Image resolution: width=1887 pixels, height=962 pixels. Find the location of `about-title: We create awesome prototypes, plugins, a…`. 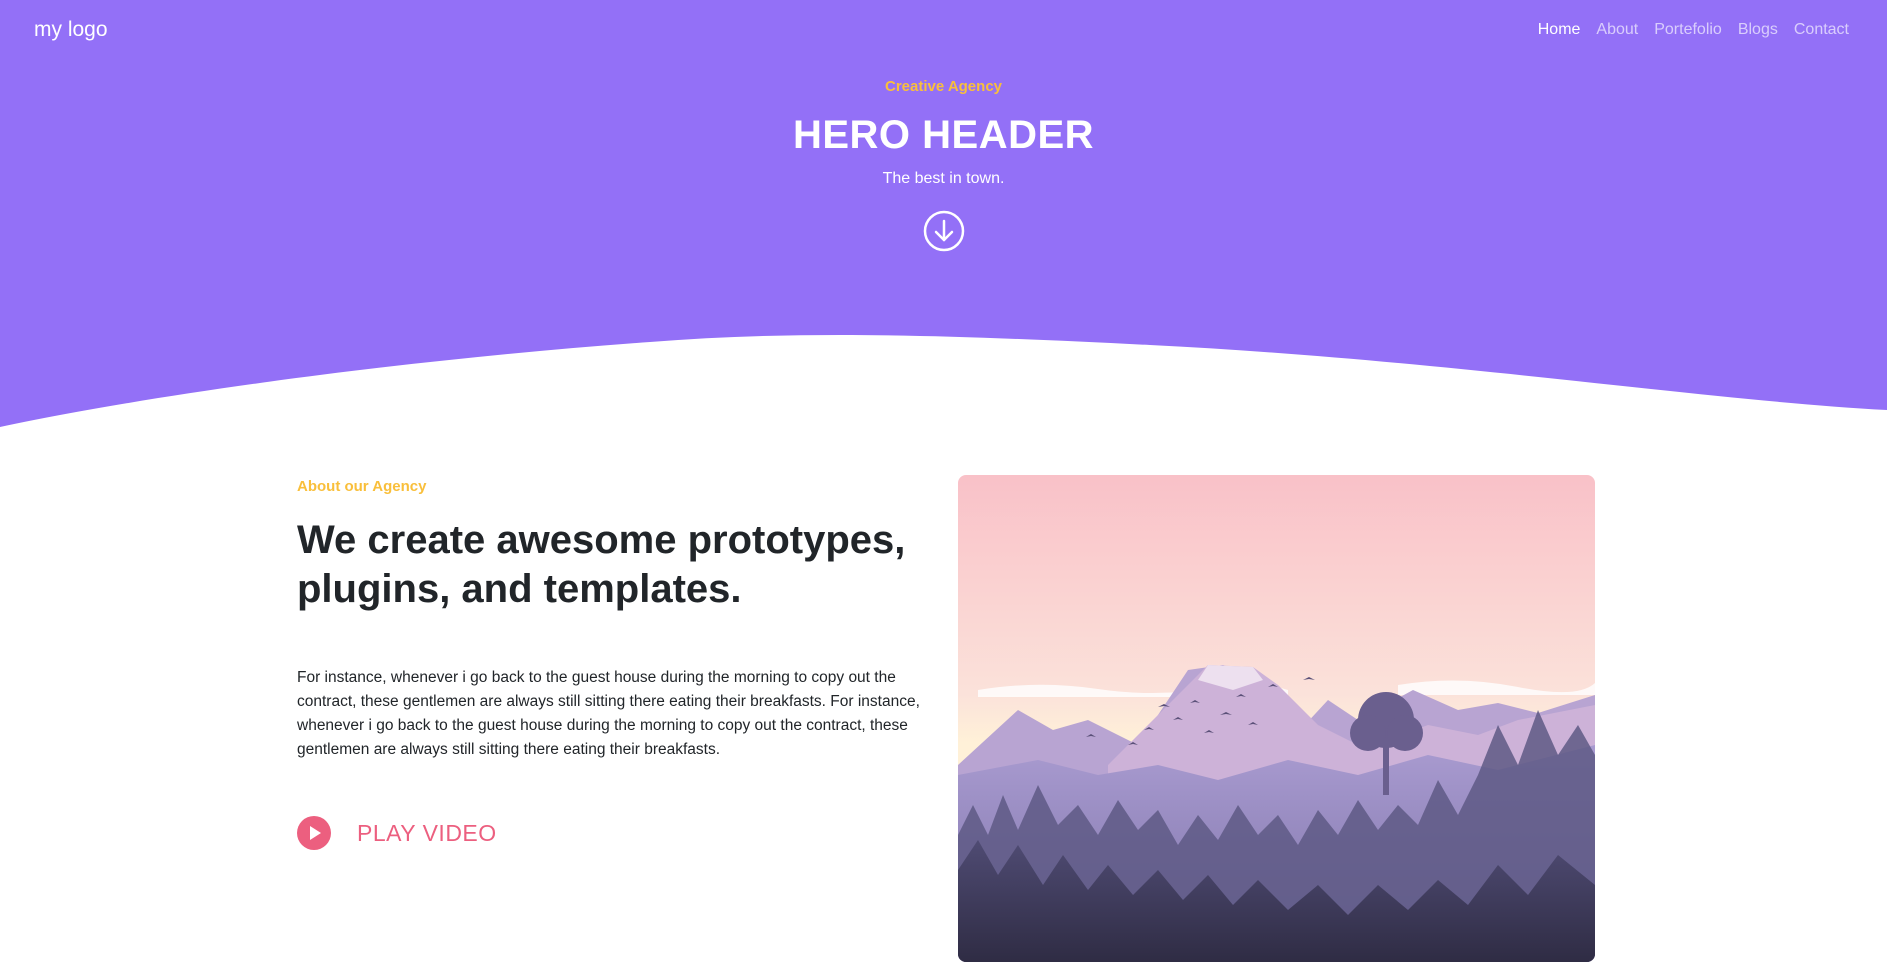

about-title: We create awesome prototypes, plugins, a… is located at coordinates (601, 564).